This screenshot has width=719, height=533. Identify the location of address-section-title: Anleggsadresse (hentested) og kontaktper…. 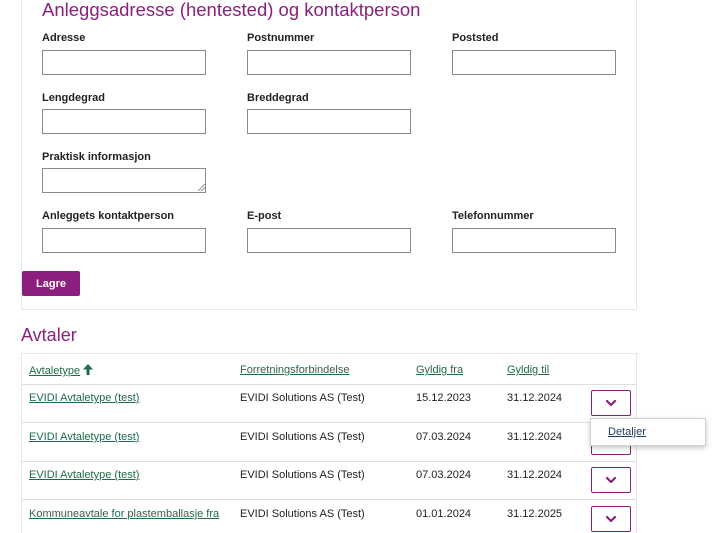
(231, 10).